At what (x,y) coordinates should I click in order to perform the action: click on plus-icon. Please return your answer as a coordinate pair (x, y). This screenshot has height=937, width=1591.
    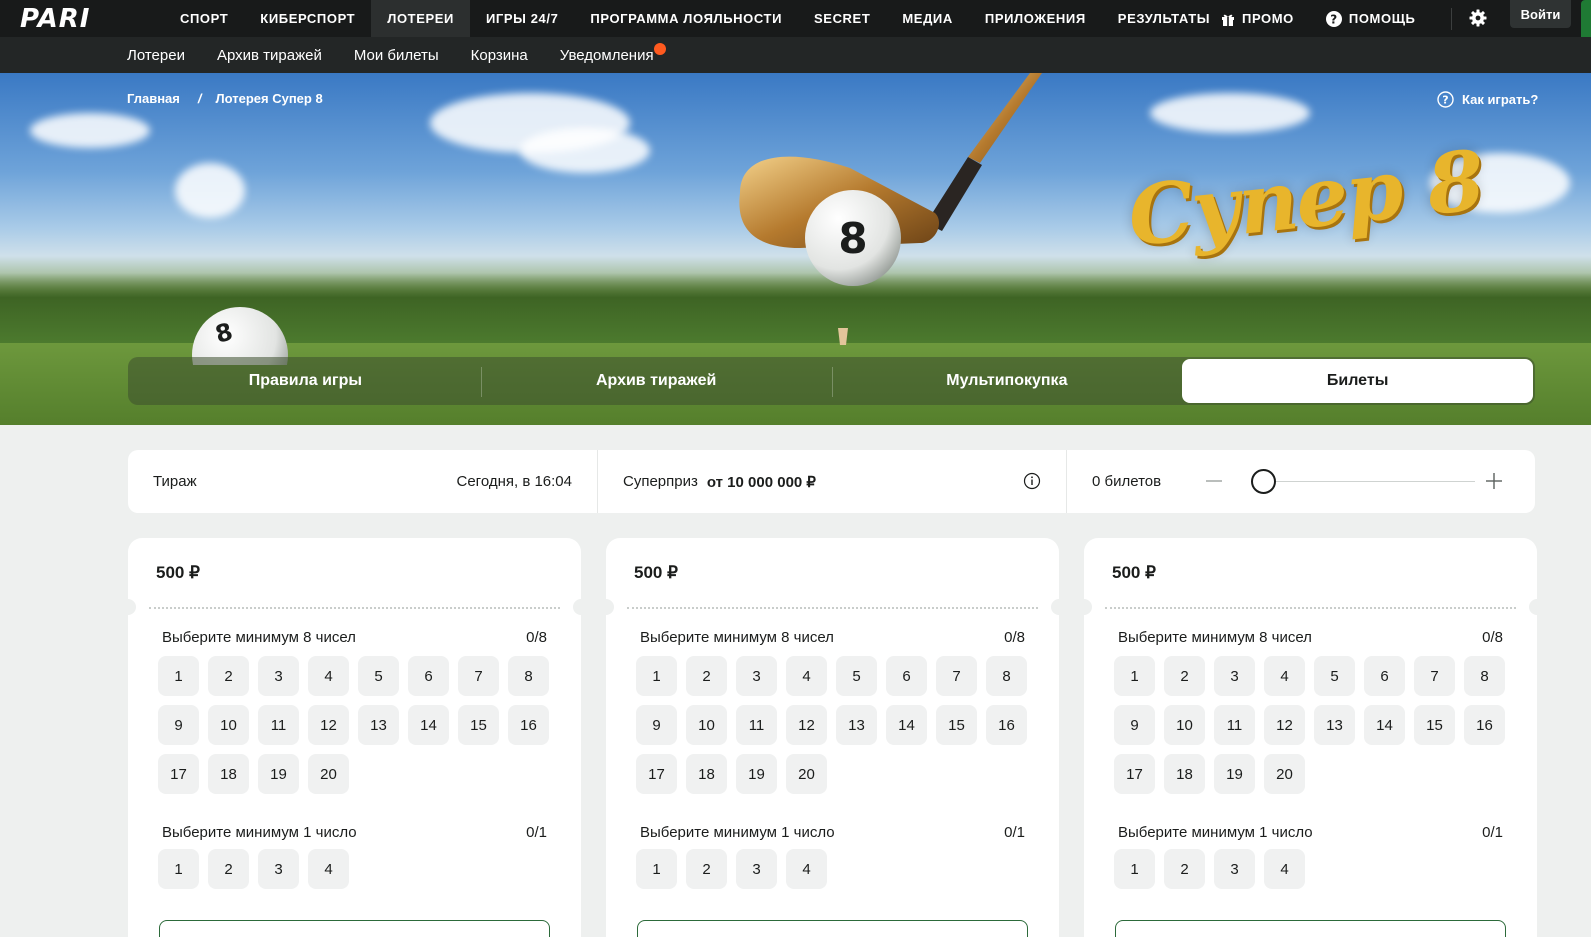
    Looking at the image, I should click on (1494, 481).